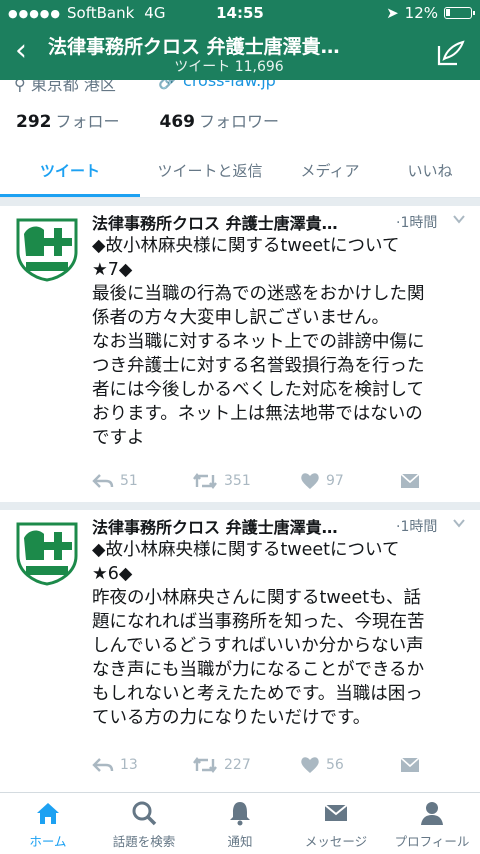  I want to click on carrier-name: SoftBank, so click(101, 13).